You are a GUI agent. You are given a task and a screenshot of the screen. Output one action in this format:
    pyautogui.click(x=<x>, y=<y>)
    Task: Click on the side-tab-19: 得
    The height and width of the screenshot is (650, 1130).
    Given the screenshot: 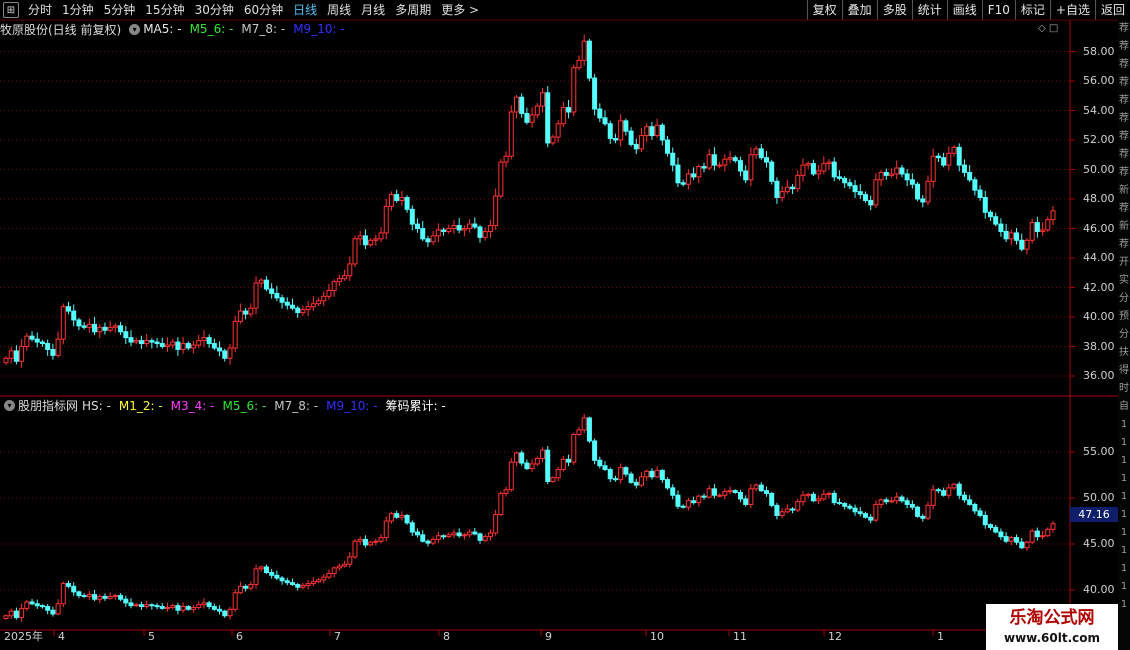 What is the action you would take?
    pyautogui.click(x=1124, y=371)
    